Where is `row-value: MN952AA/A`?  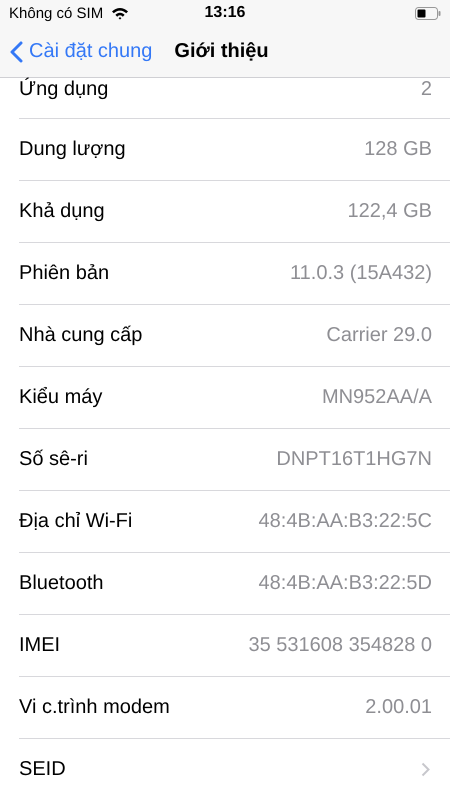
row-value: MN952AA/A is located at coordinates (377, 397).